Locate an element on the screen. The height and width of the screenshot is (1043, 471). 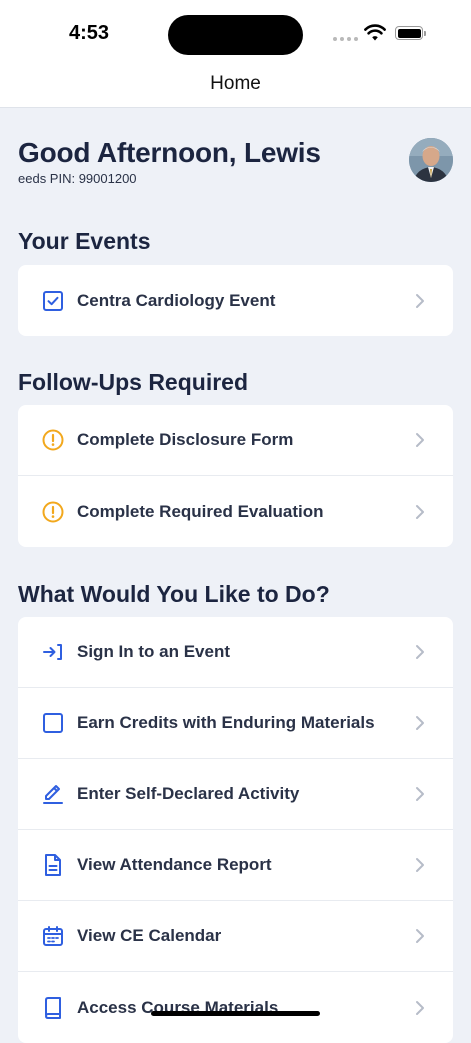
sign-in-icon is located at coordinates (53, 652).